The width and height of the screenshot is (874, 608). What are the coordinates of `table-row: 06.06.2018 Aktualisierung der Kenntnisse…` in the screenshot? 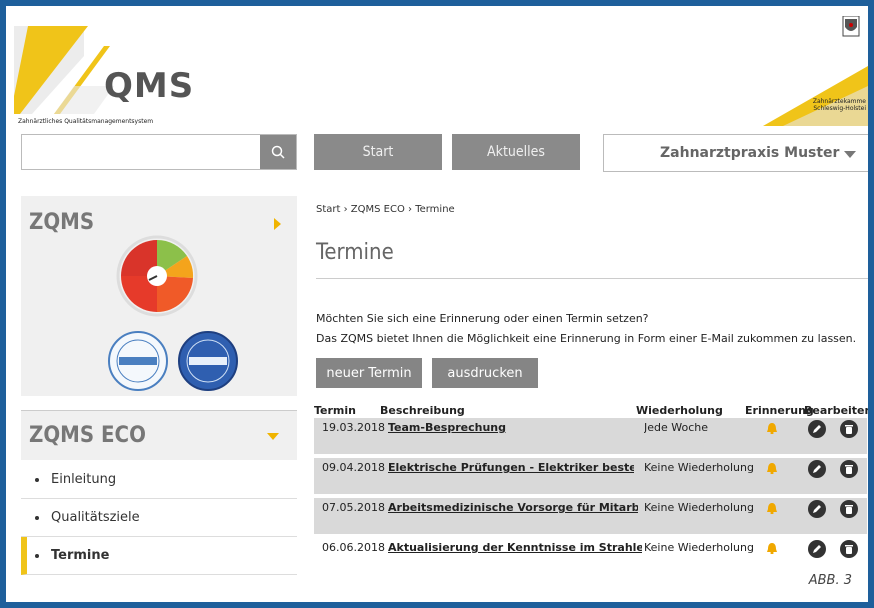 It's located at (590, 556).